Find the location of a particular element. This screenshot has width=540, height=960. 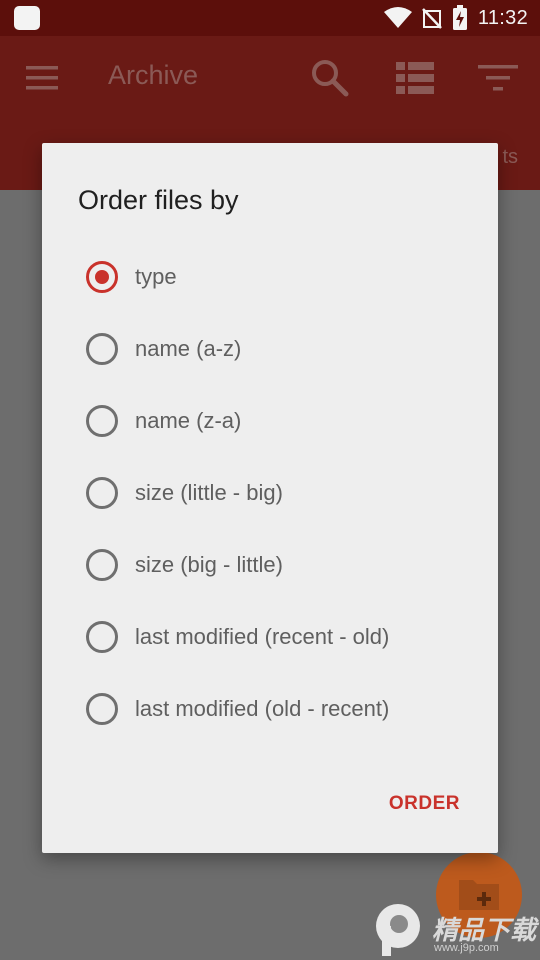

signal-off-icon is located at coordinates (432, 18).